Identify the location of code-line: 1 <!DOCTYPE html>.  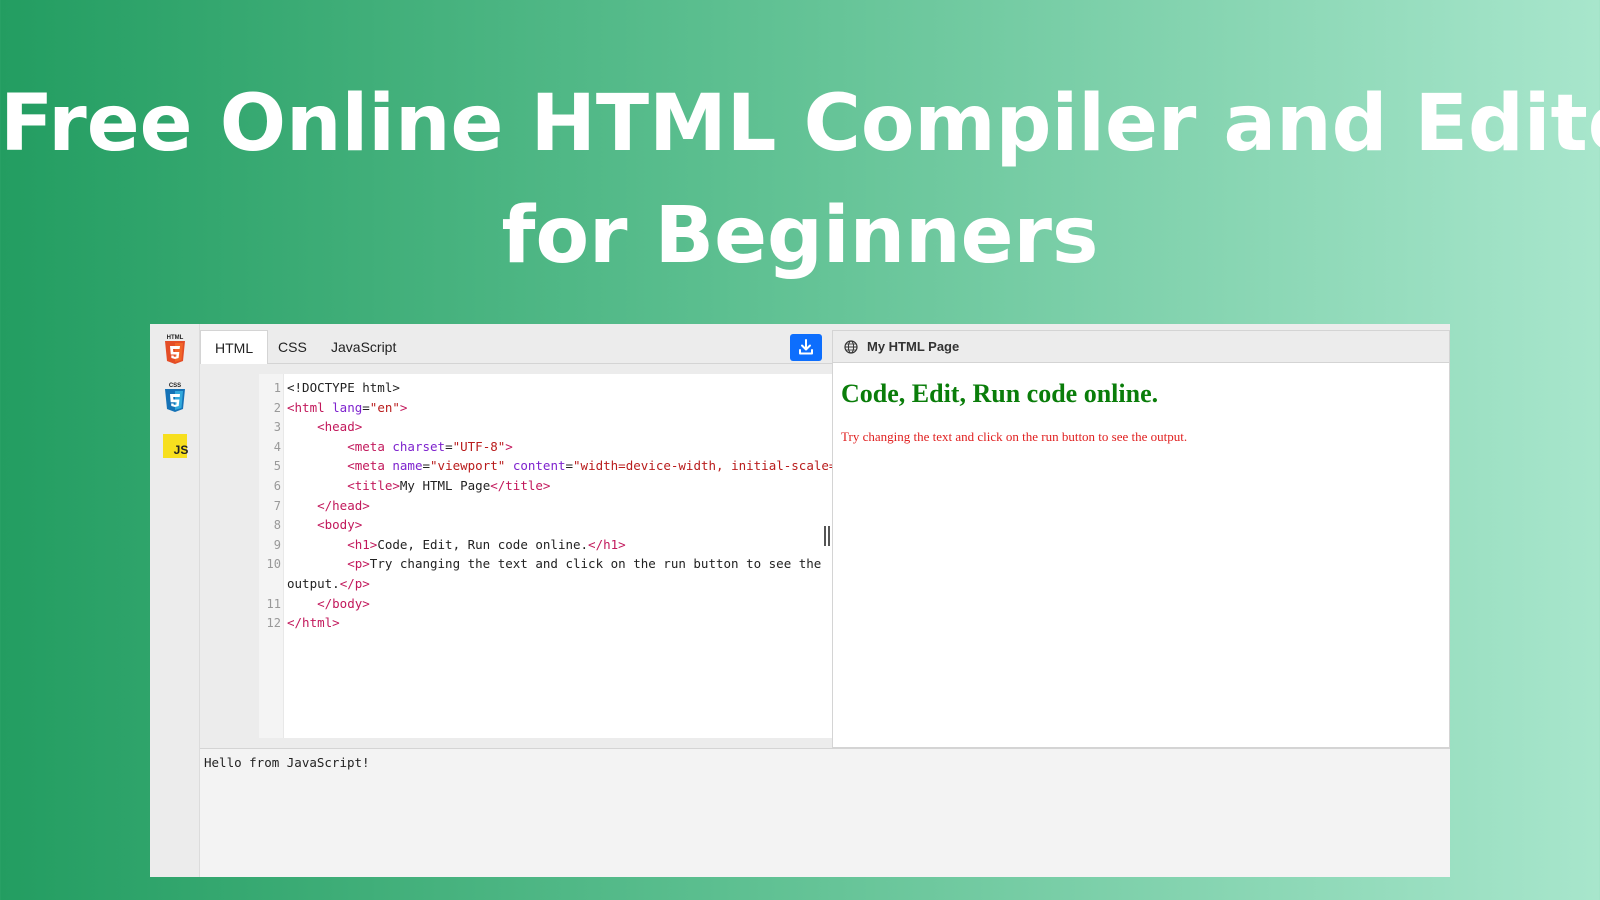
(561, 388).